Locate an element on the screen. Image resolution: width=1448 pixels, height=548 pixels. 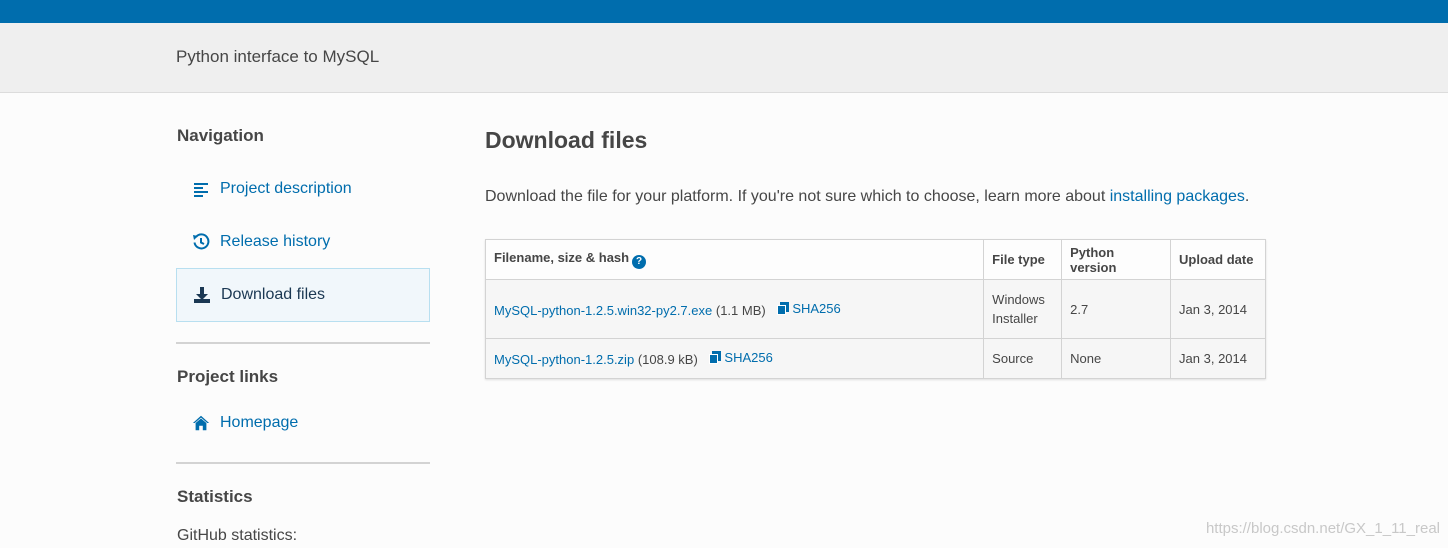
column-header-python-version: Python version is located at coordinates (1116, 259).